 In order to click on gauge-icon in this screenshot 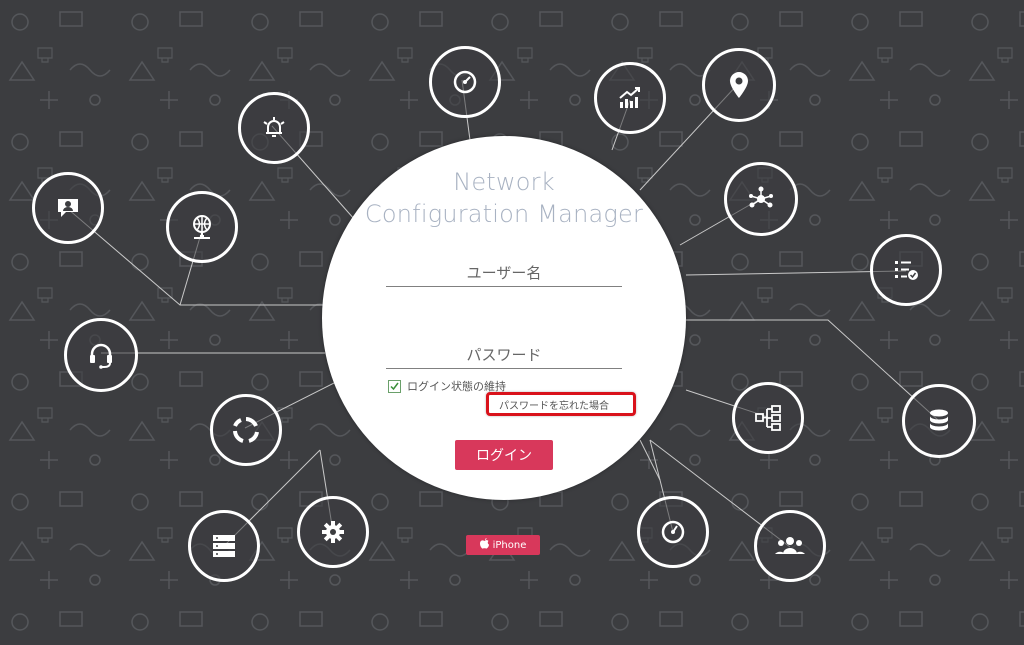, I will do `click(673, 532)`.